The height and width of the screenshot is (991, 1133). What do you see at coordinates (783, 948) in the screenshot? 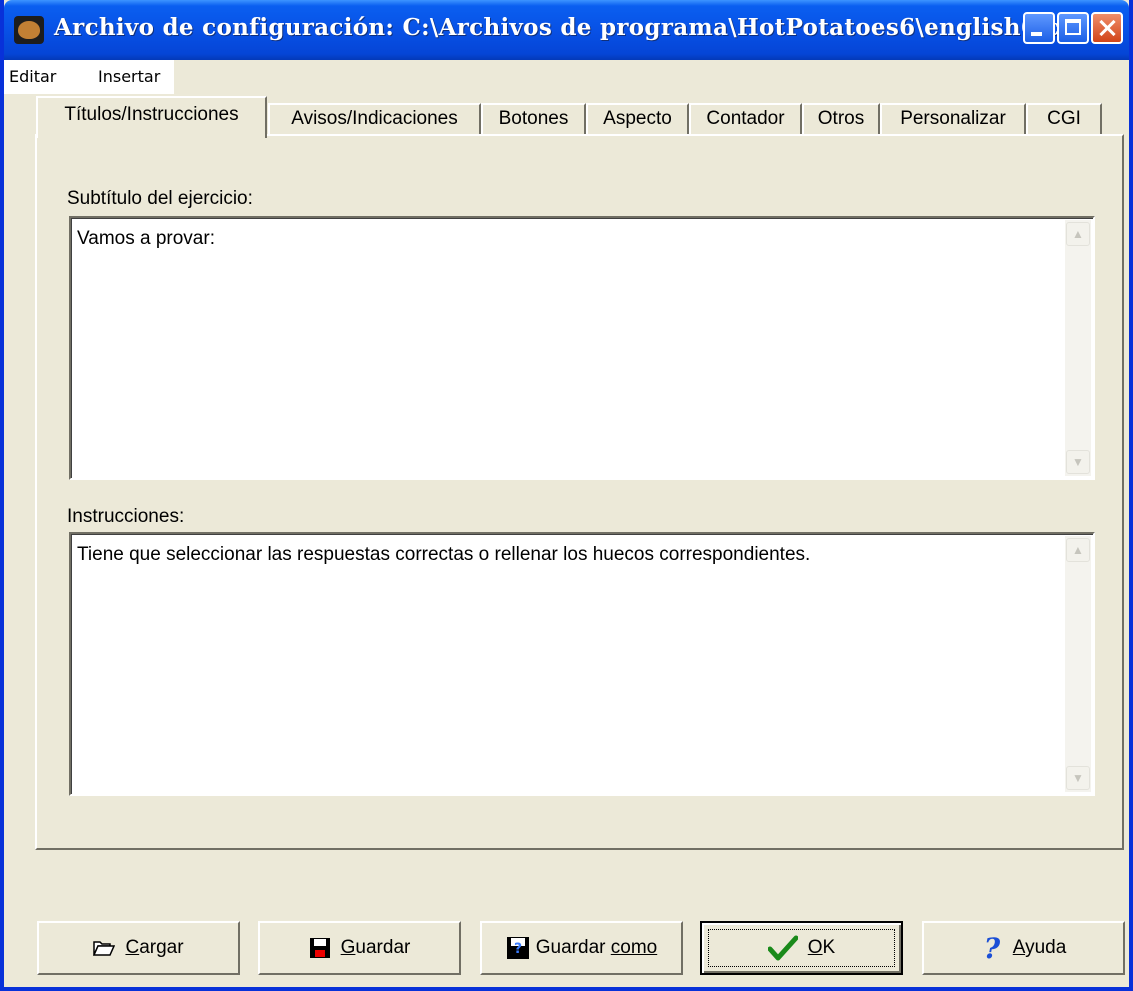
I see `checkmark-icon` at bounding box center [783, 948].